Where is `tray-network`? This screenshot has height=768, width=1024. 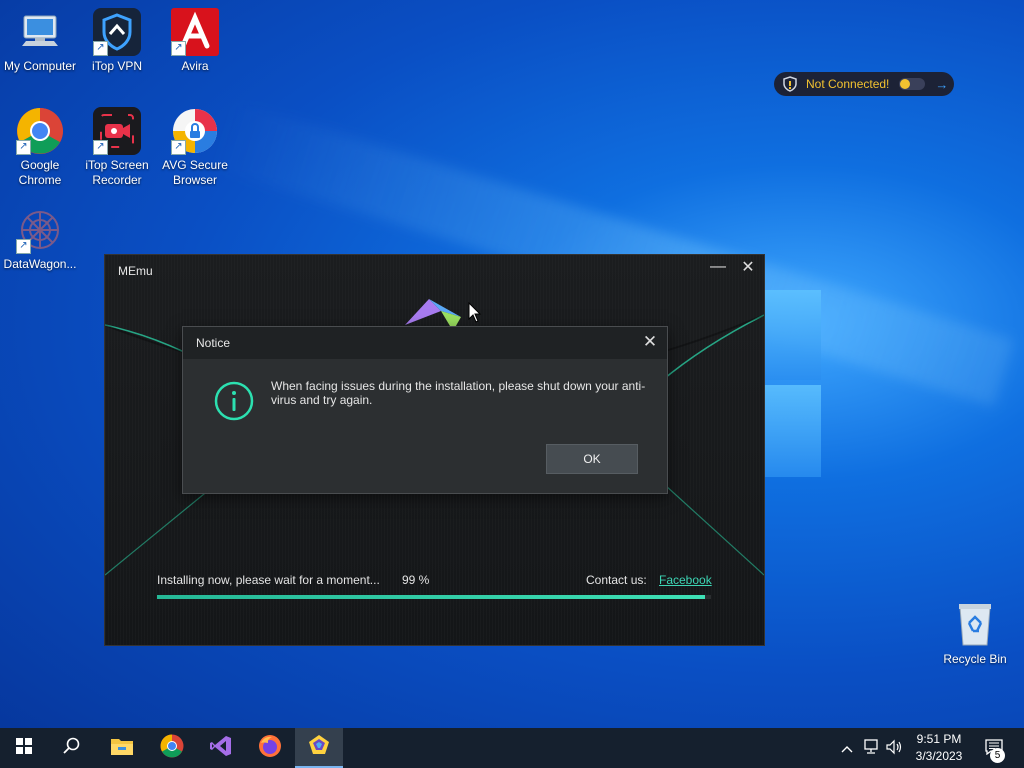 tray-network is located at coordinates (871, 748).